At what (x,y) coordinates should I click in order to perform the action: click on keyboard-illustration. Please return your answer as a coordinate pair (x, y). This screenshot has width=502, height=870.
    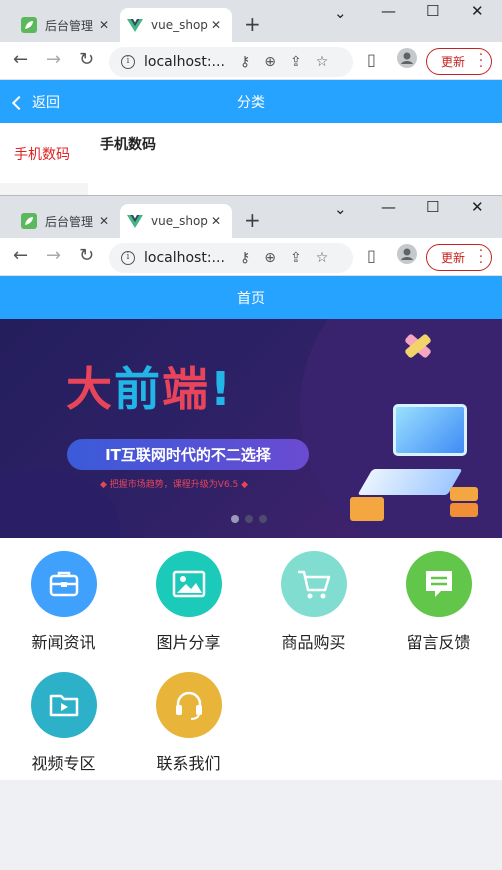
    Looking at the image, I should click on (410, 482).